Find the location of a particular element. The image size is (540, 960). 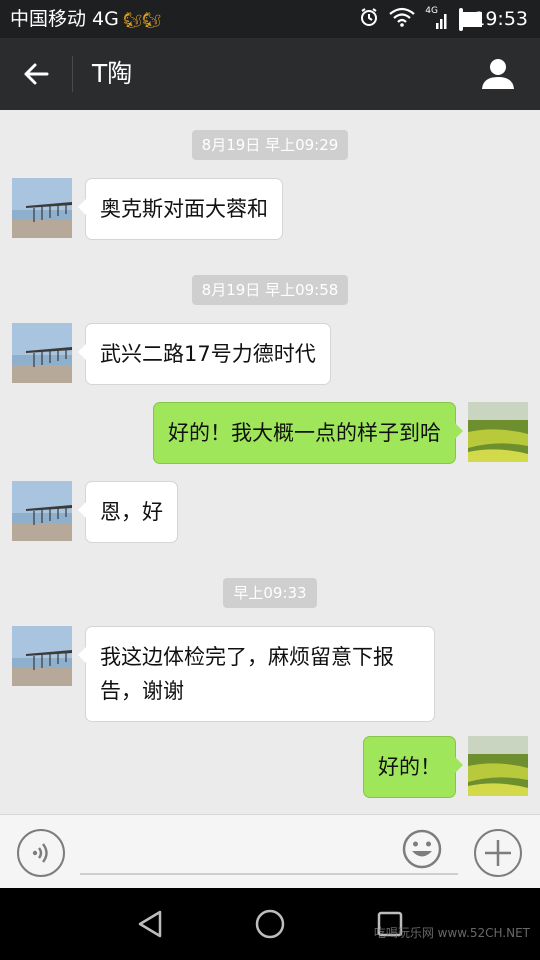

signal-icon: 4G is located at coordinates (437, 19).